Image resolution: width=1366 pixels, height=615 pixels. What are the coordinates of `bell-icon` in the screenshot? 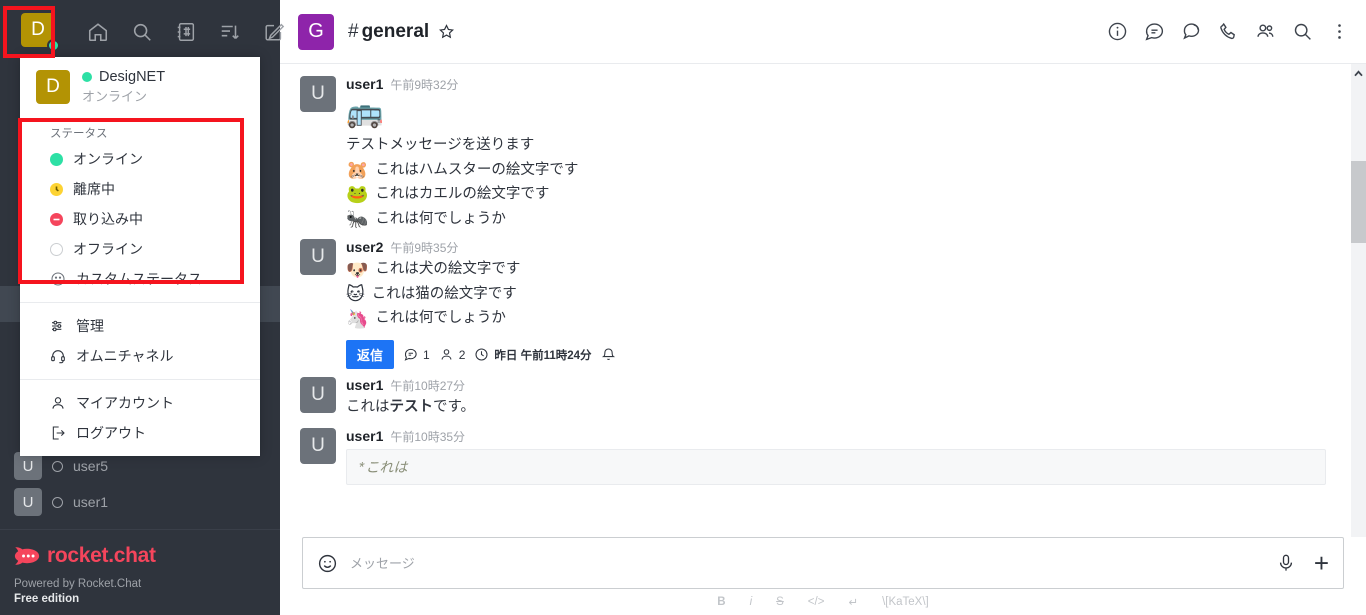 It's located at (608, 354).